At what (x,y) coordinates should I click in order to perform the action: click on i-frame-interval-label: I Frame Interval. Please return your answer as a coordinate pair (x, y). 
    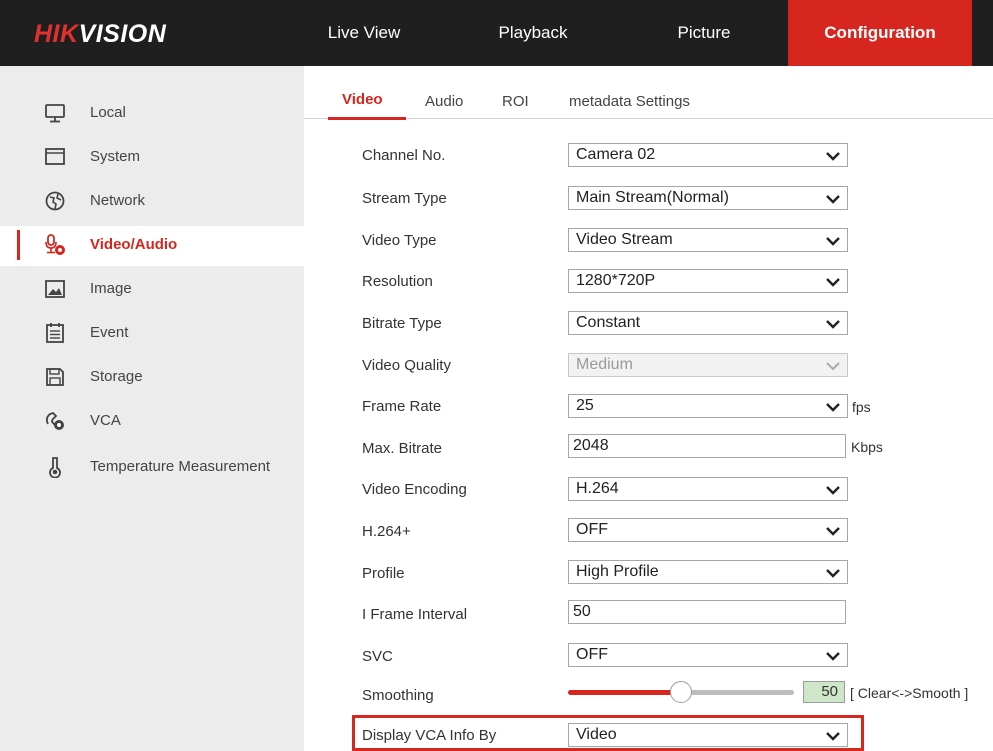
    Looking at the image, I should click on (415, 614).